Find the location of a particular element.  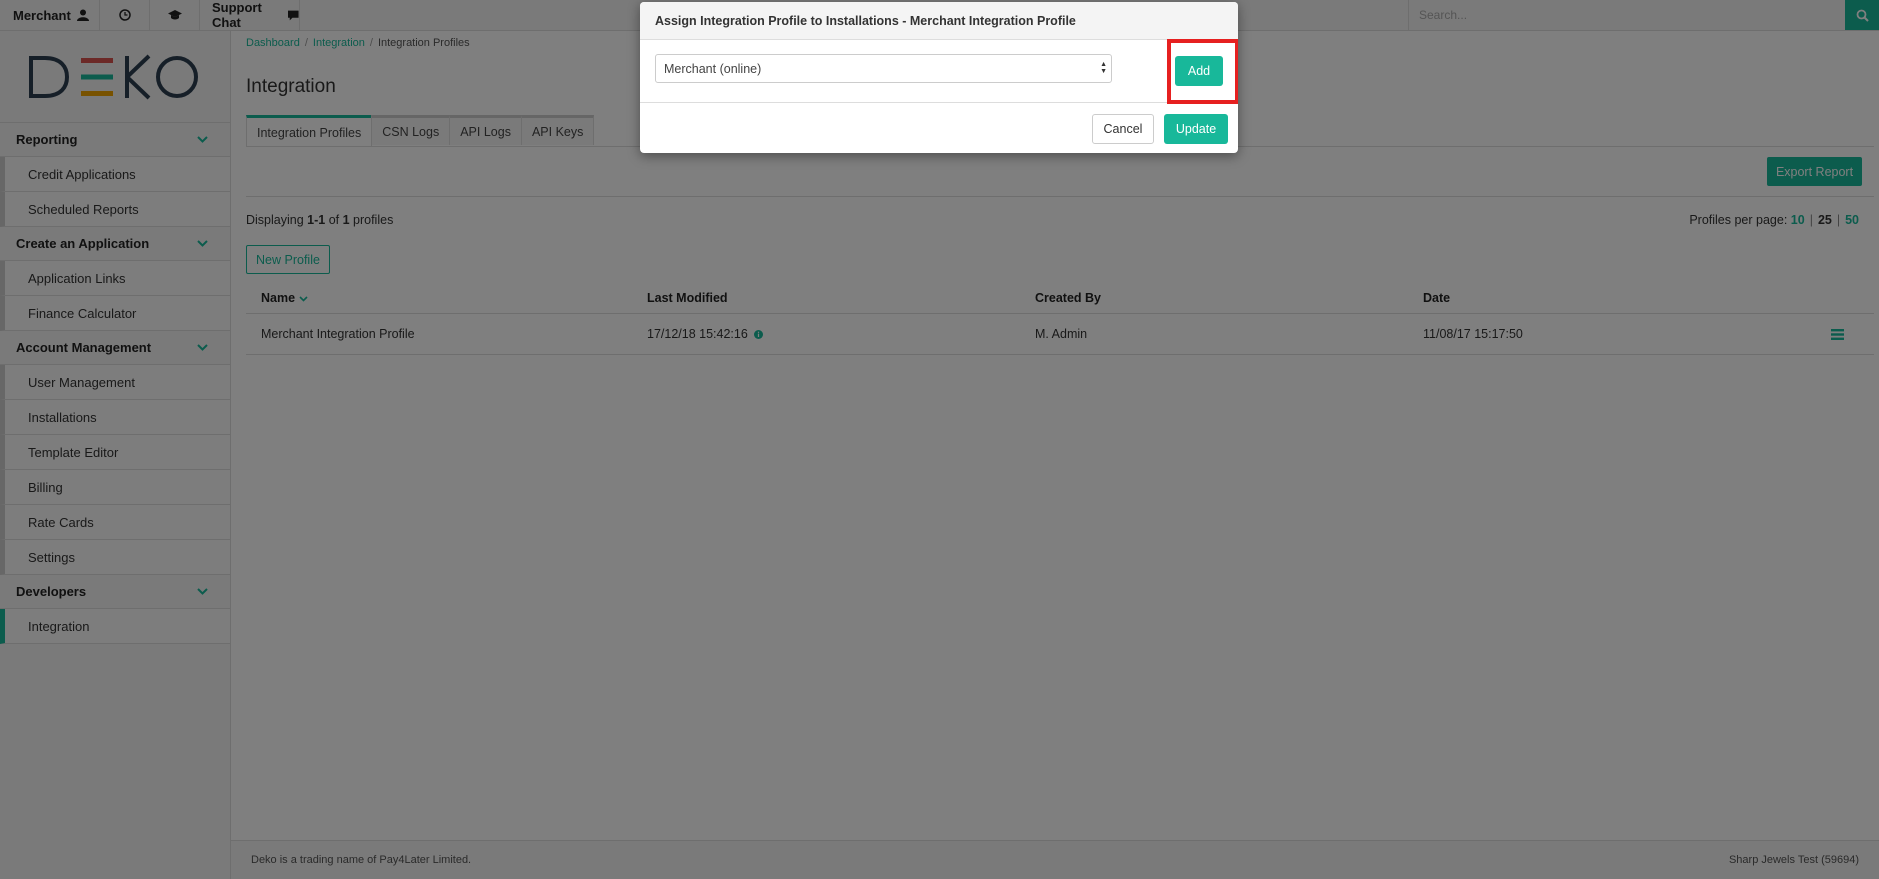

installation-select-value: Merchant (online) is located at coordinates (713, 68).